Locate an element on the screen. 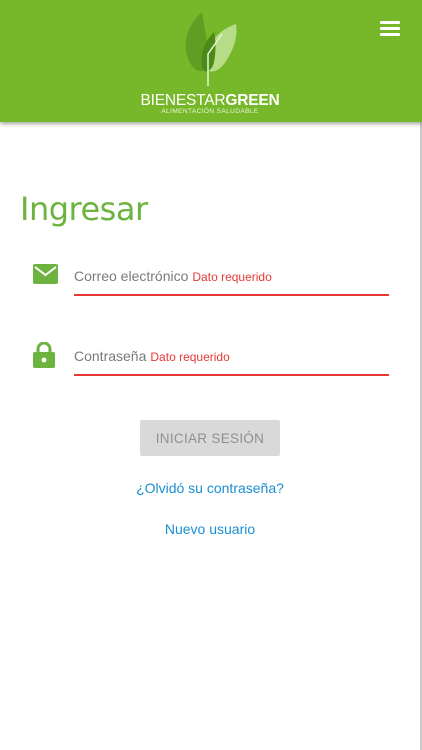 This screenshot has height=750, width=422. email-placeholder-text: Correo electrónico is located at coordinates (131, 276).